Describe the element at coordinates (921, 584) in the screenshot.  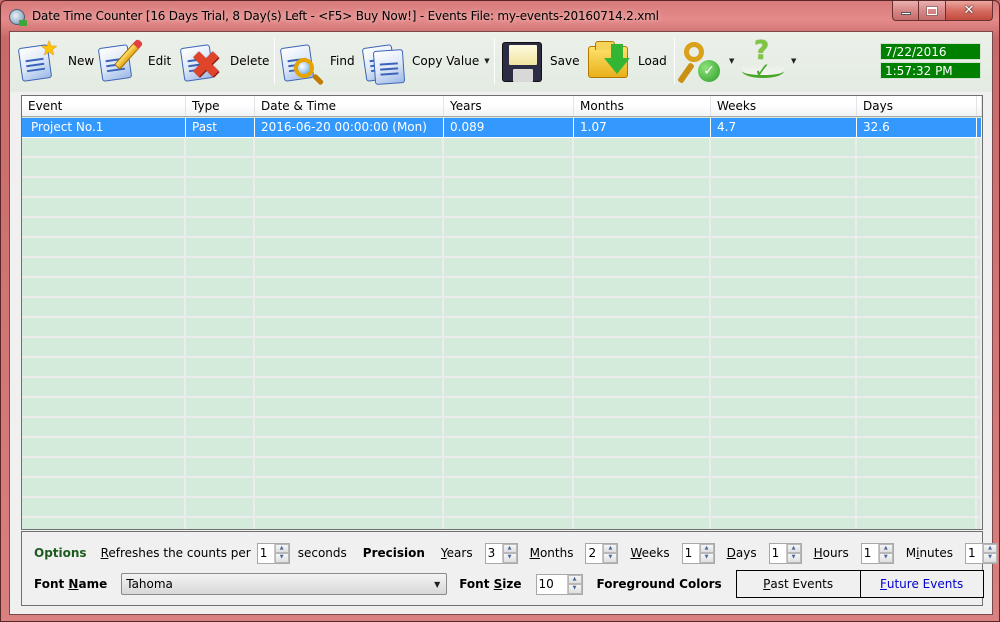
I see `future-events-color-button: Future Events` at that location.